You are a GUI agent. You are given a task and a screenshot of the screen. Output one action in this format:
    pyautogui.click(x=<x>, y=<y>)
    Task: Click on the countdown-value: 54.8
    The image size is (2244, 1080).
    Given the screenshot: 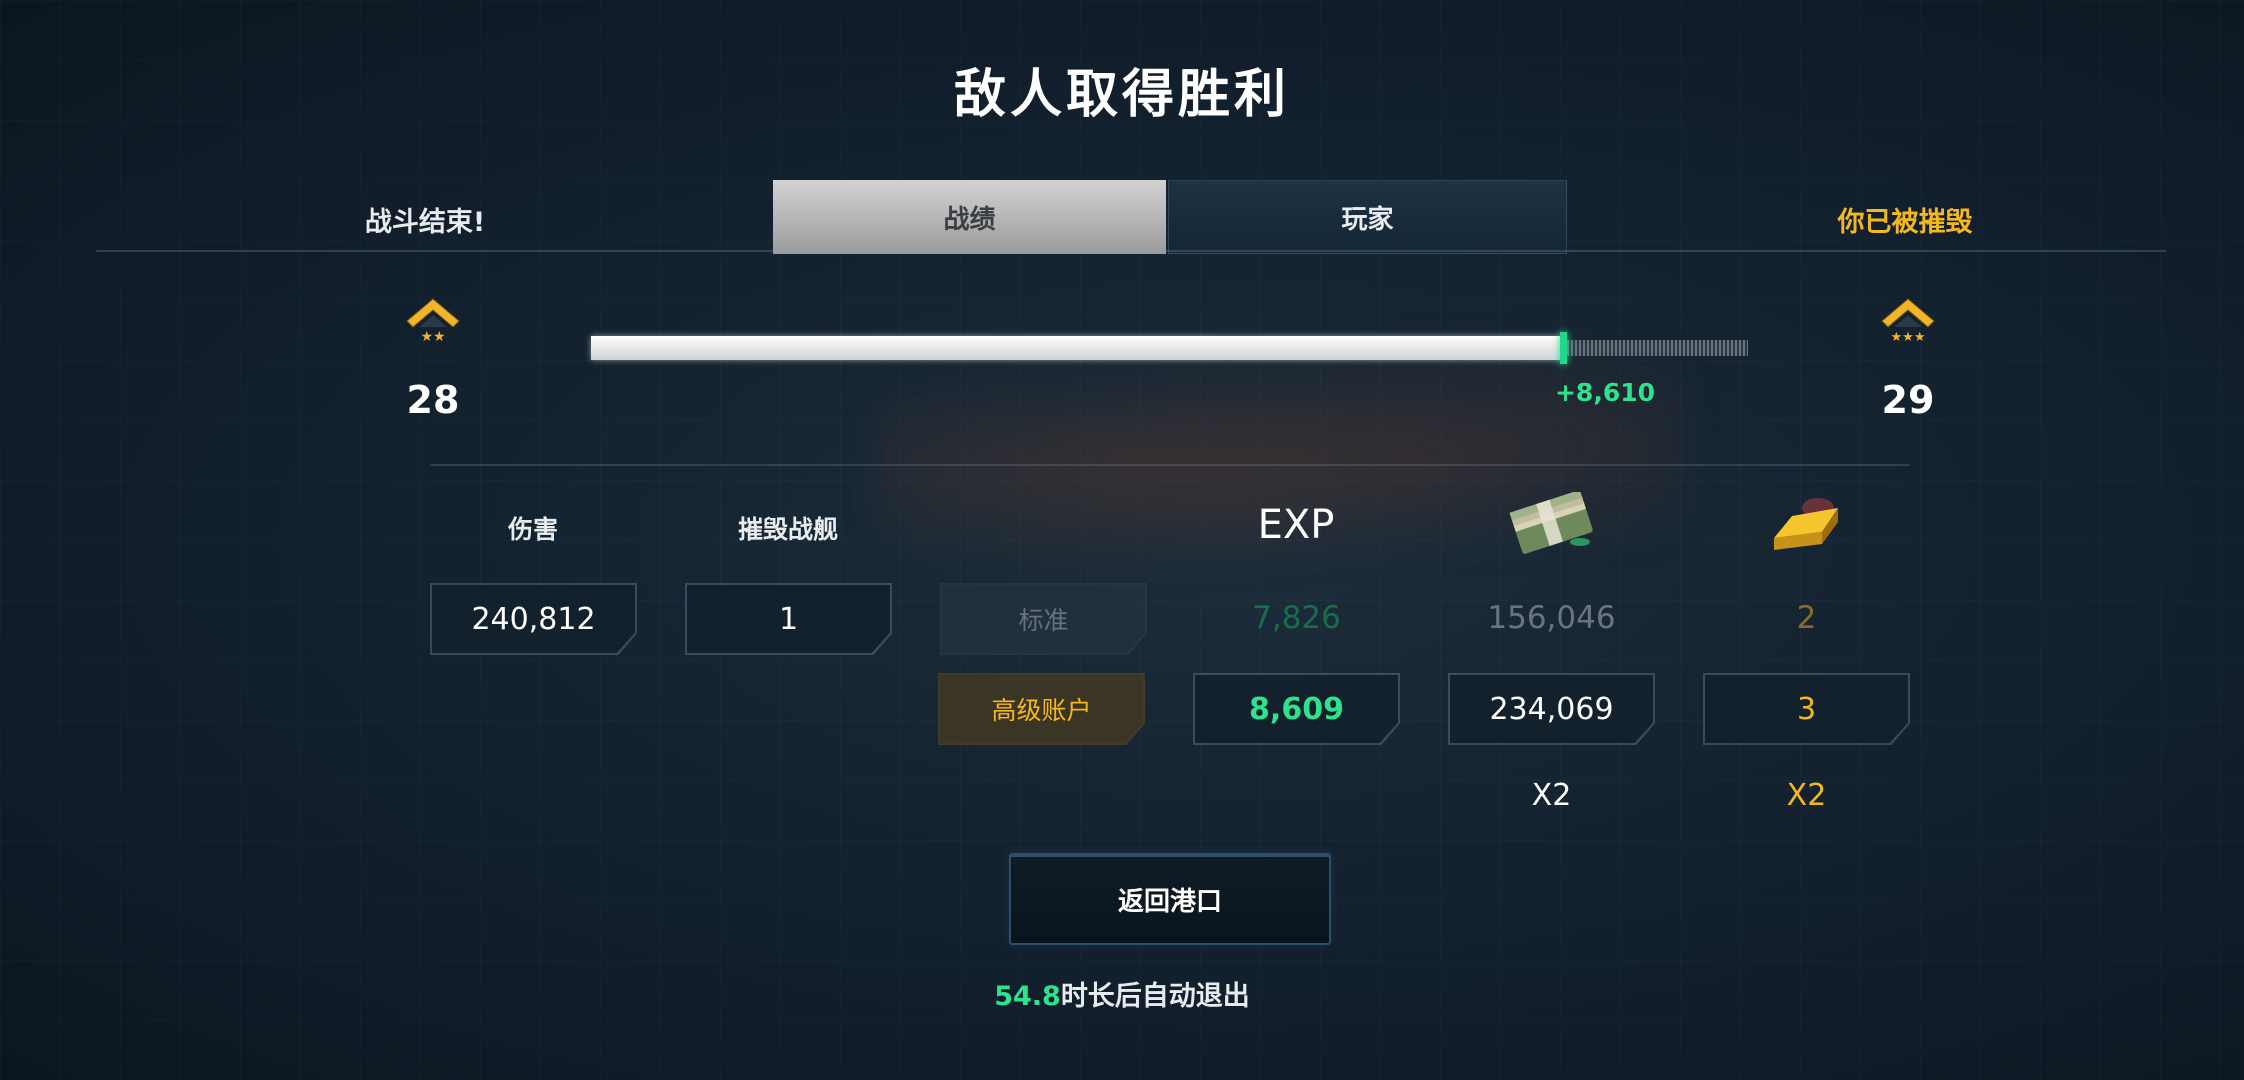 What is the action you would take?
    pyautogui.click(x=1027, y=996)
    